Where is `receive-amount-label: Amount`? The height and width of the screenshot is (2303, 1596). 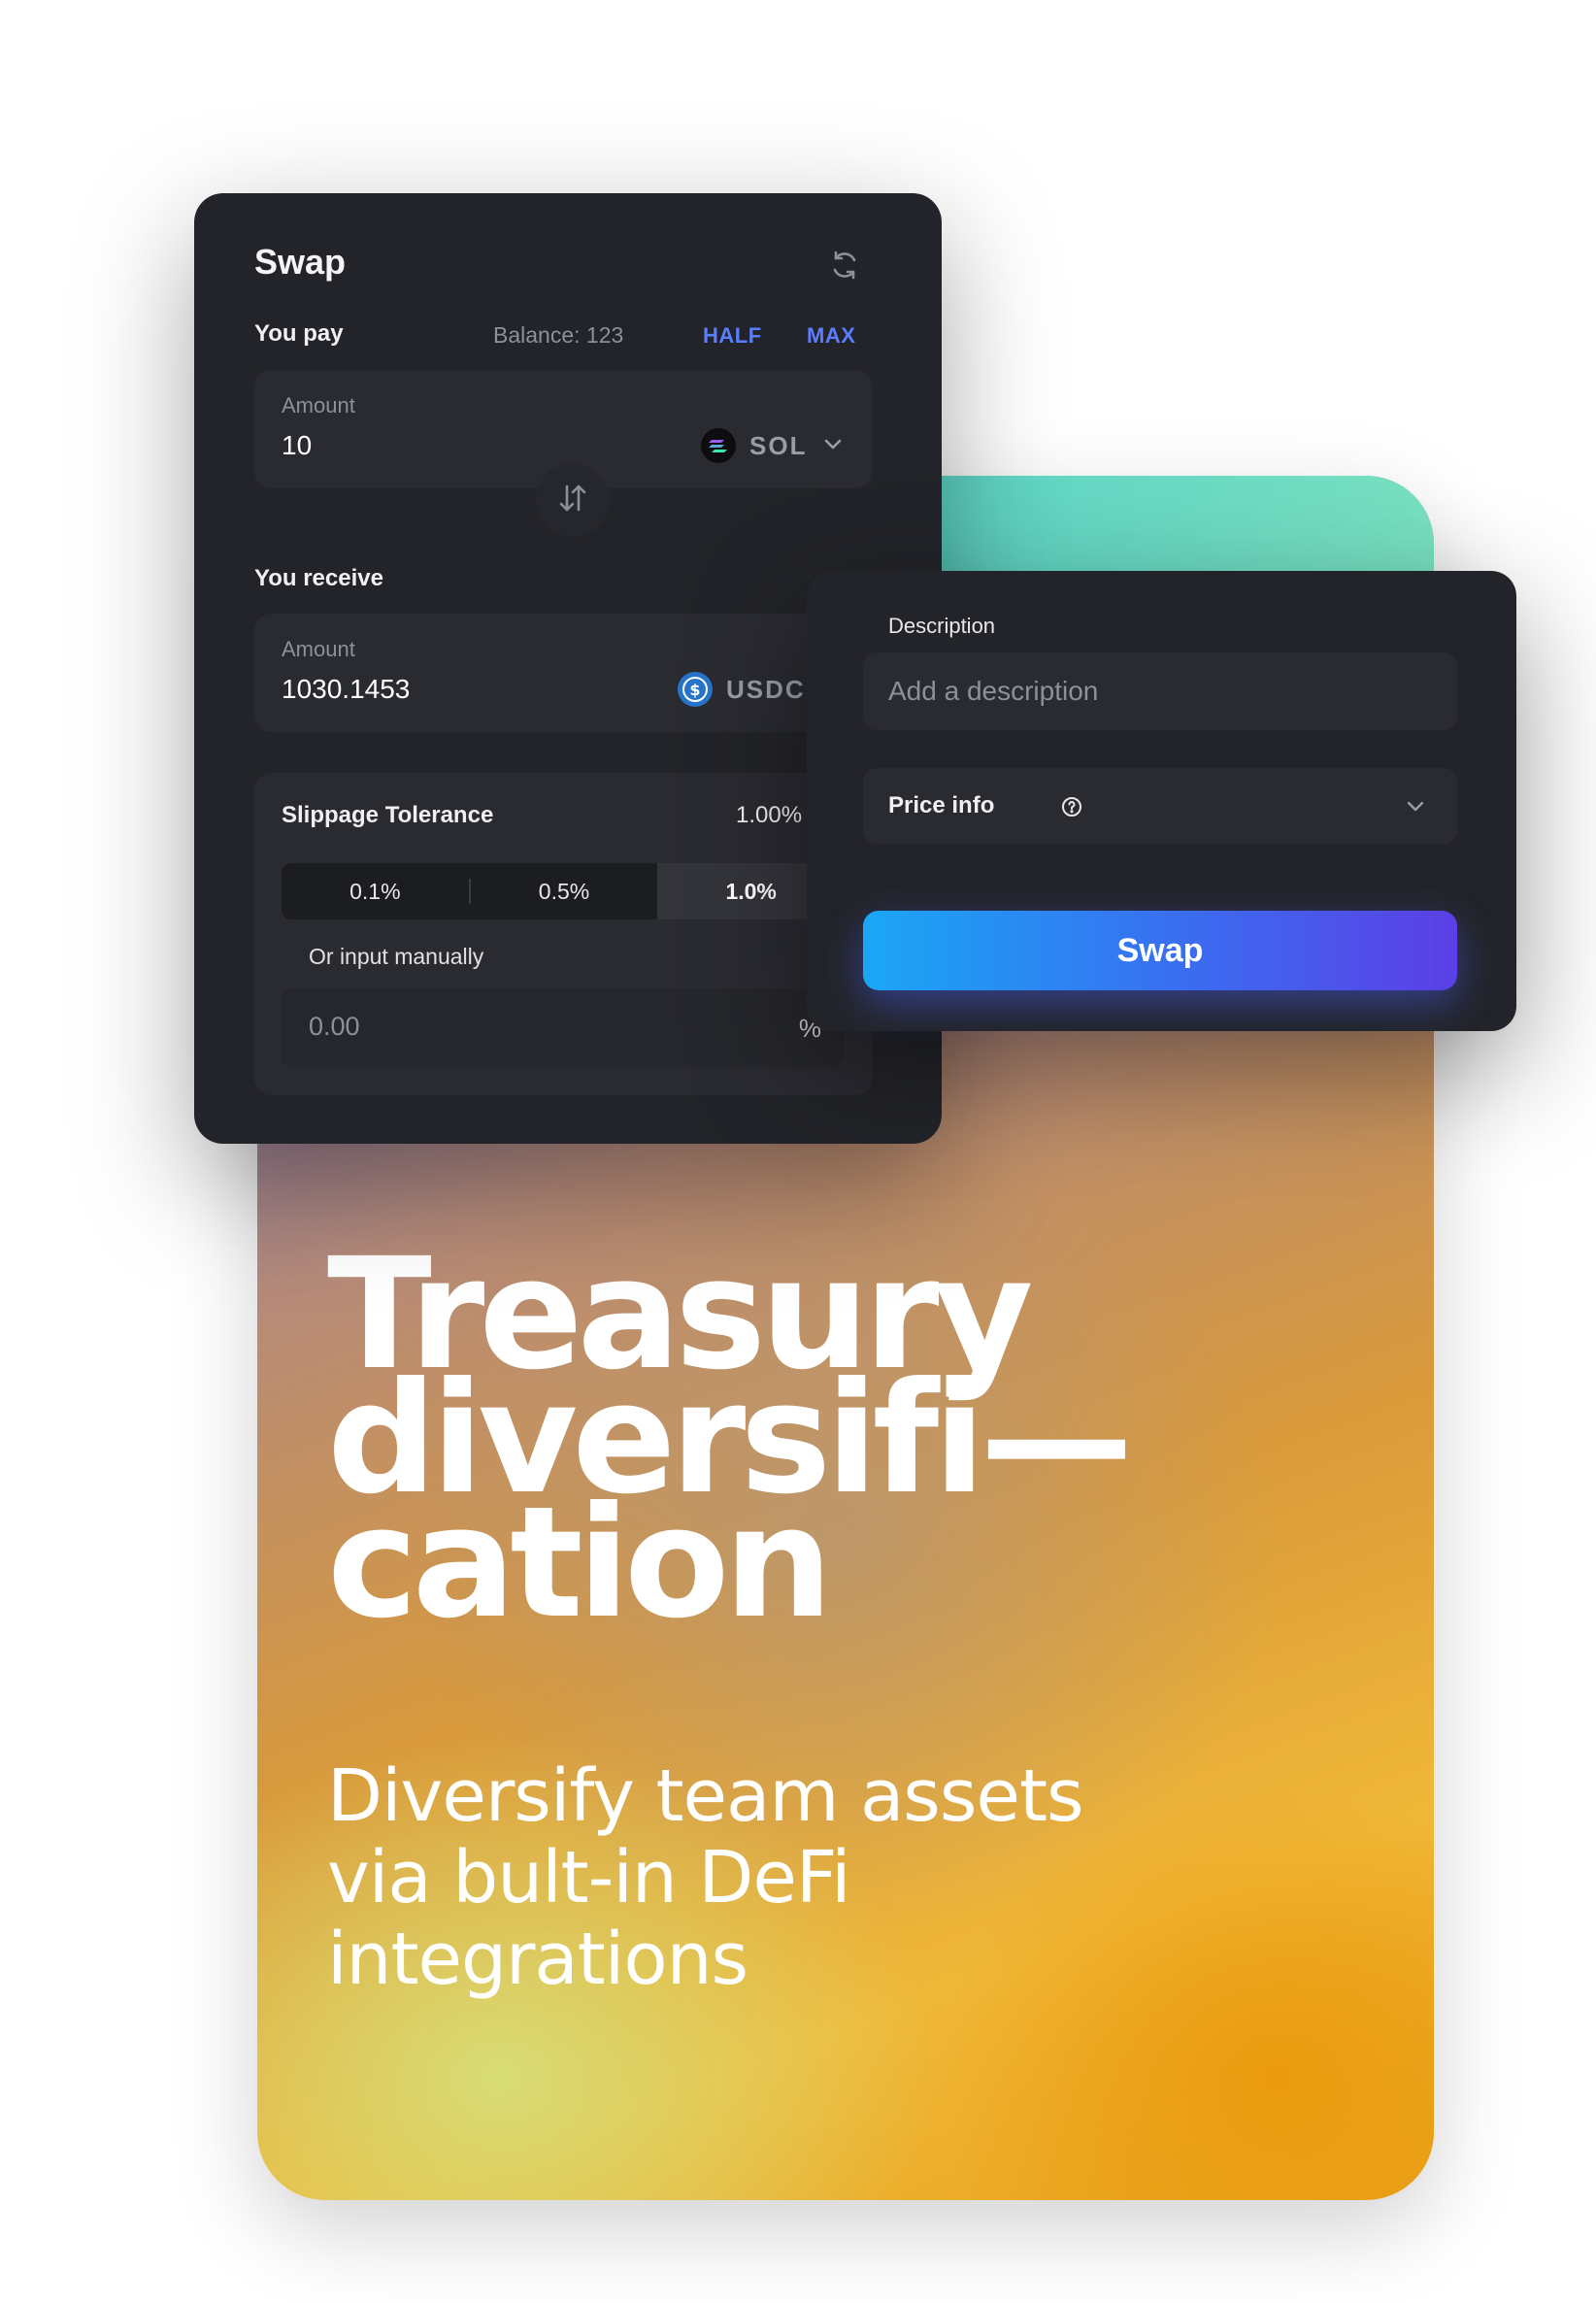 receive-amount-label: Amount is located at coordinates (318, 649).